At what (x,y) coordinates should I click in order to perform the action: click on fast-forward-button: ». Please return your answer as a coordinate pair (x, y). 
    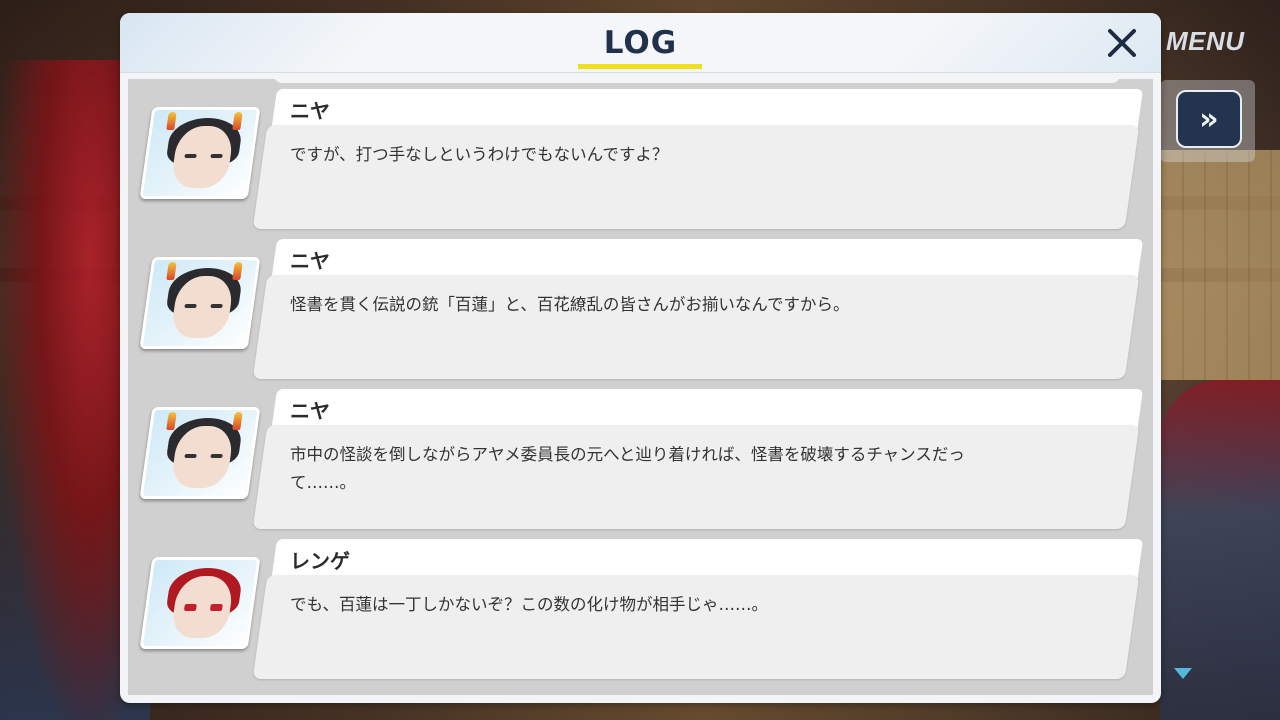
    Looking at the image, I should click on (1209, 119).